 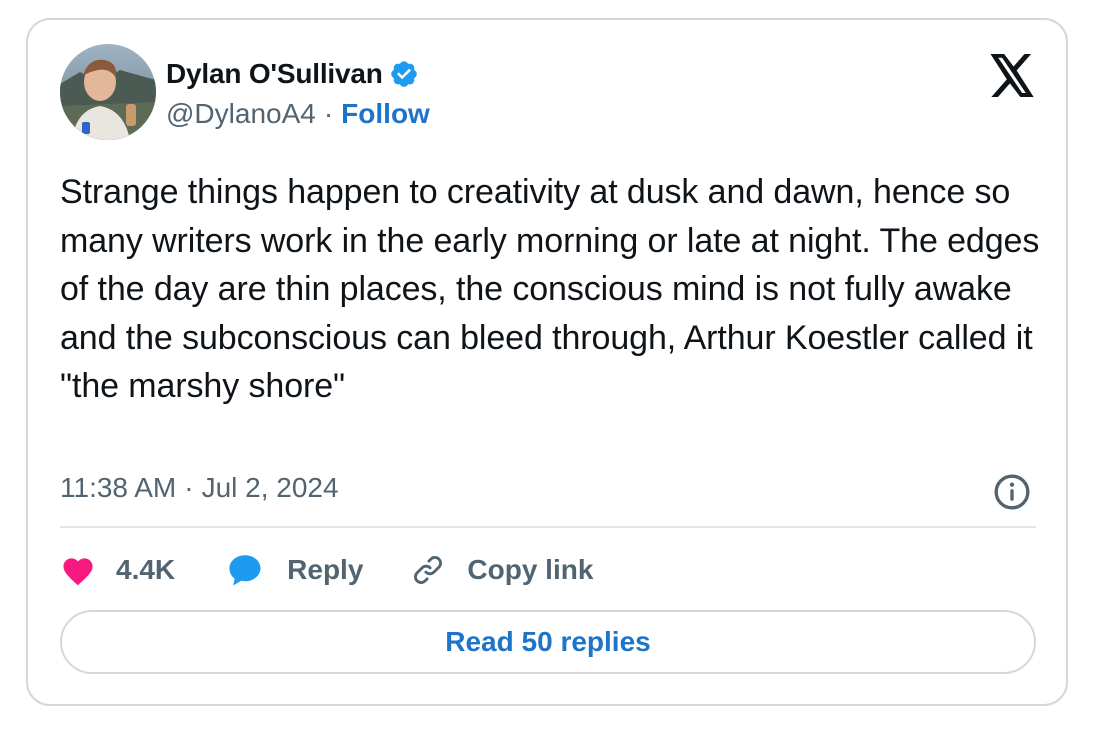 I want to click on author-name: Dylan O'Sullivan, so click(x=274, y=74).